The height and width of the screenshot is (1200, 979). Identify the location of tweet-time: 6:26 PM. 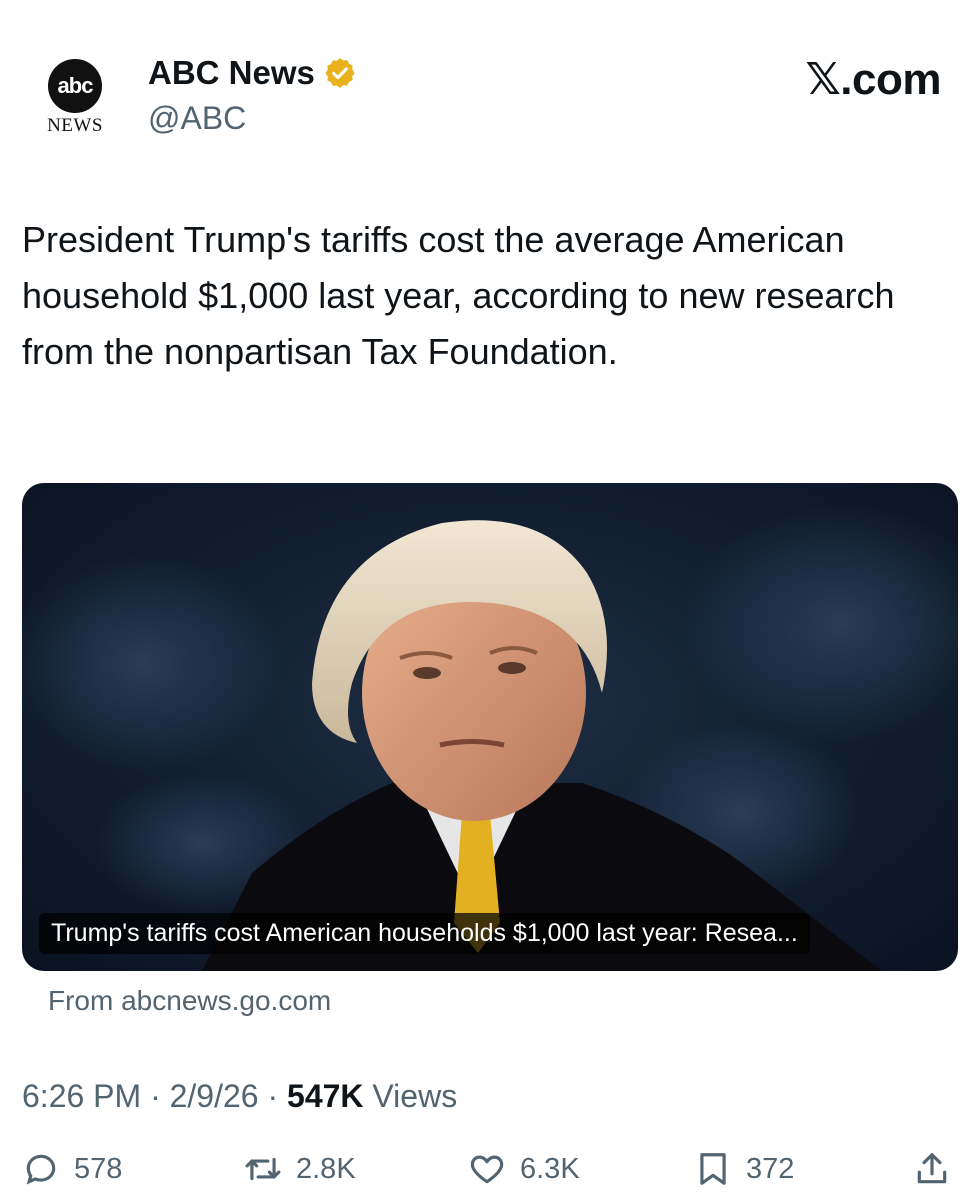
(81, 1096).